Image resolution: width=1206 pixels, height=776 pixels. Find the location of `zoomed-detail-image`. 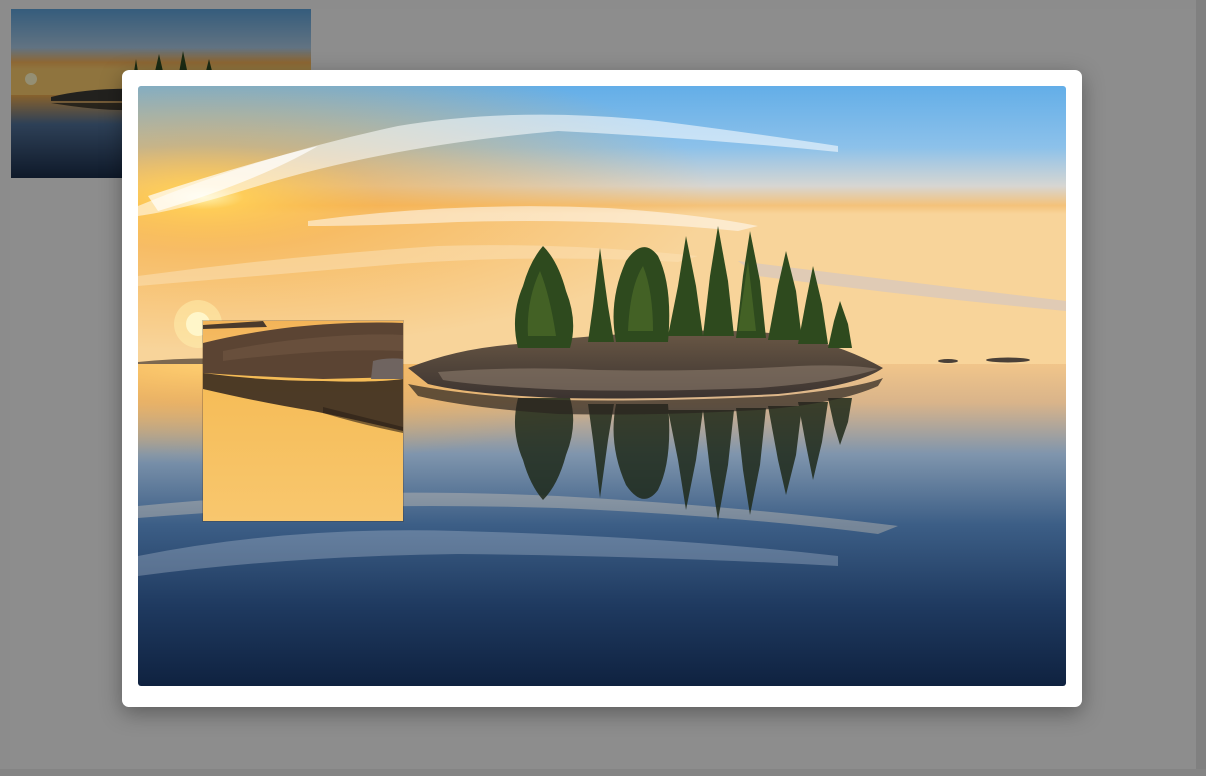

zoomed-detail-image is located at coordinates (303, 421).